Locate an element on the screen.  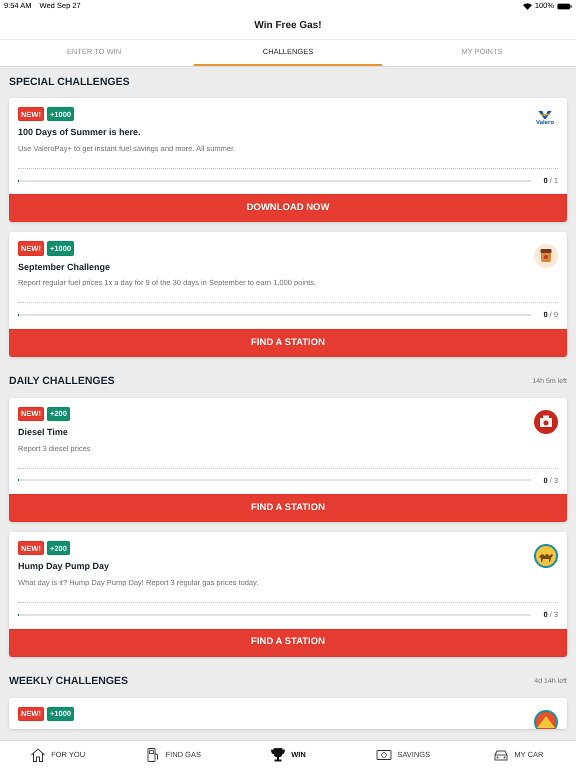
jar-icon is located at coordinates (546, 256).